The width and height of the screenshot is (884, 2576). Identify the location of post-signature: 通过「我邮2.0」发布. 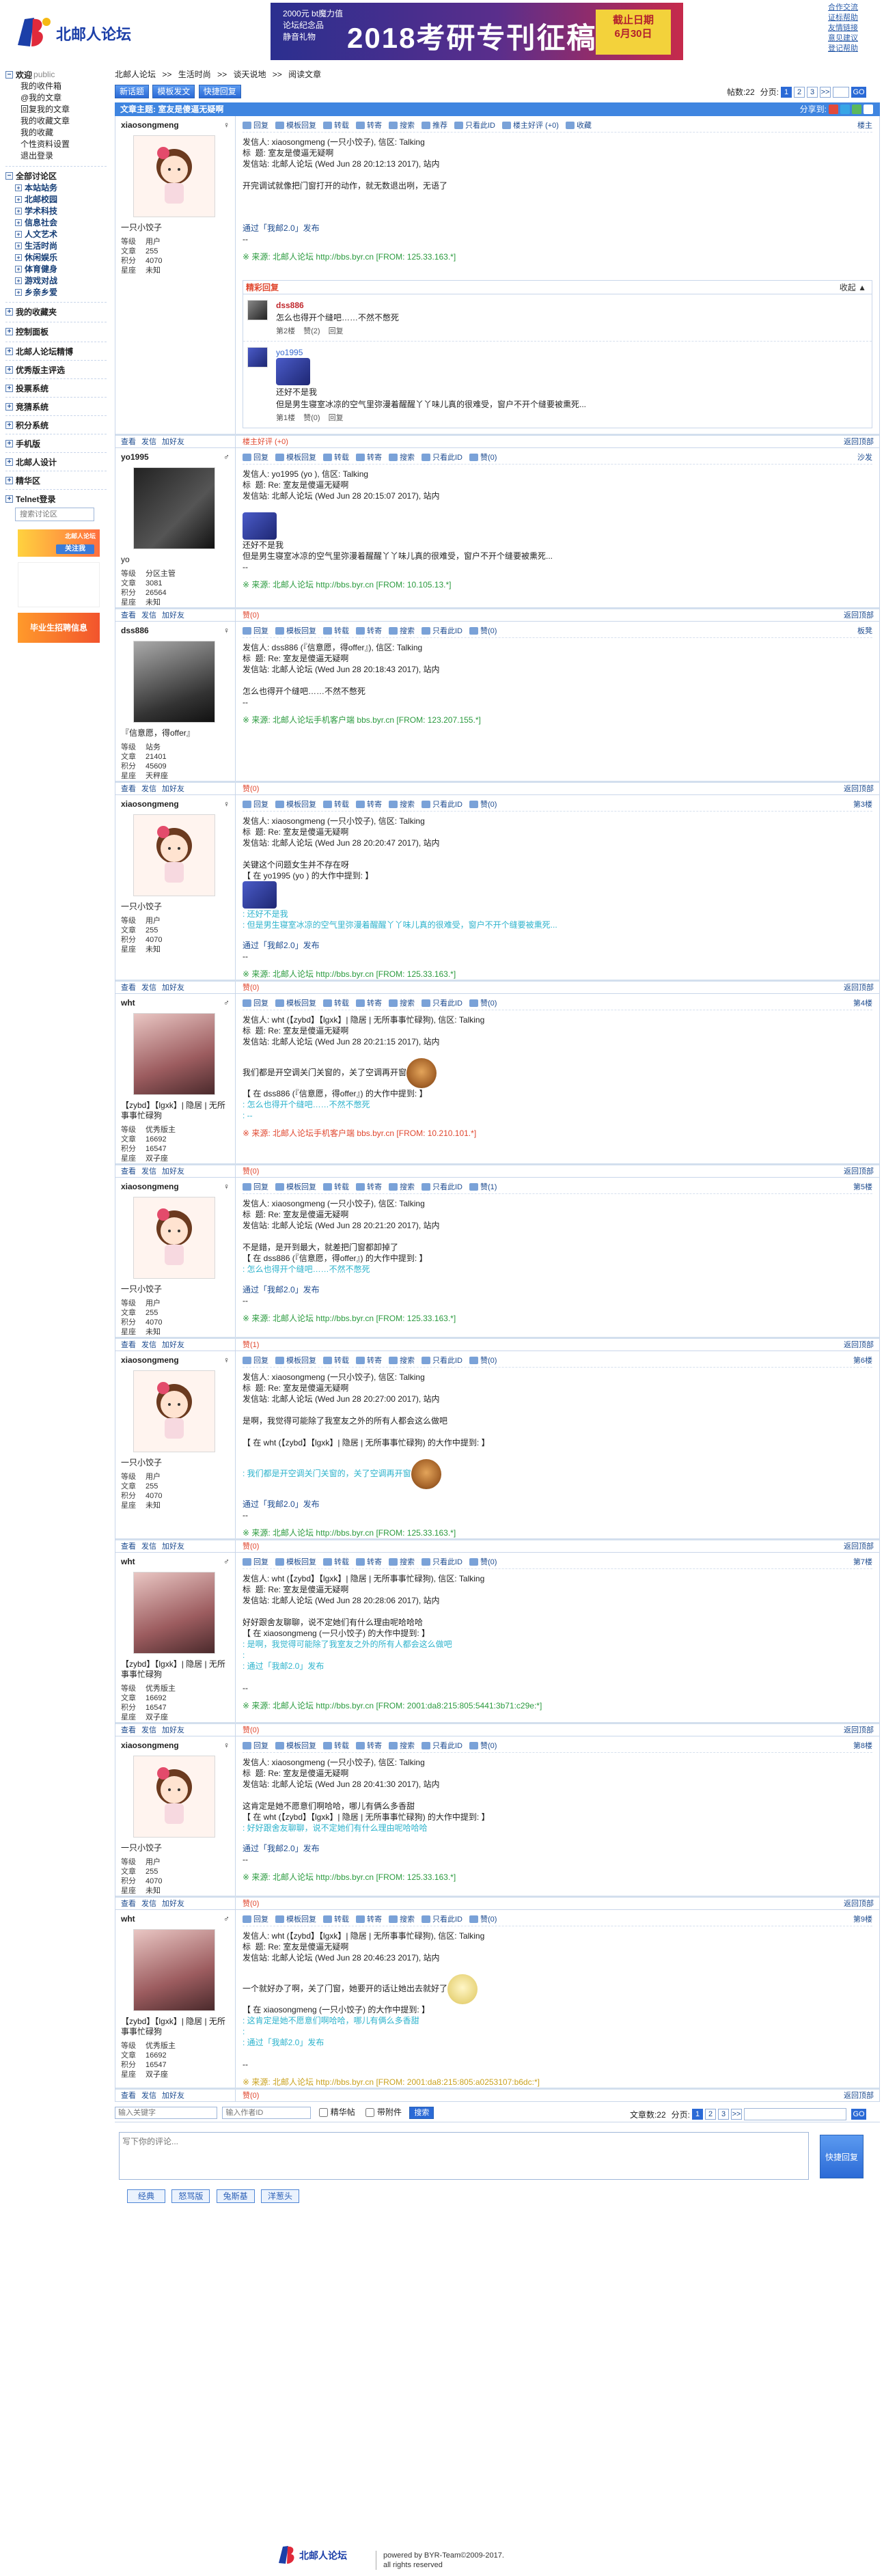
(557, 1504).